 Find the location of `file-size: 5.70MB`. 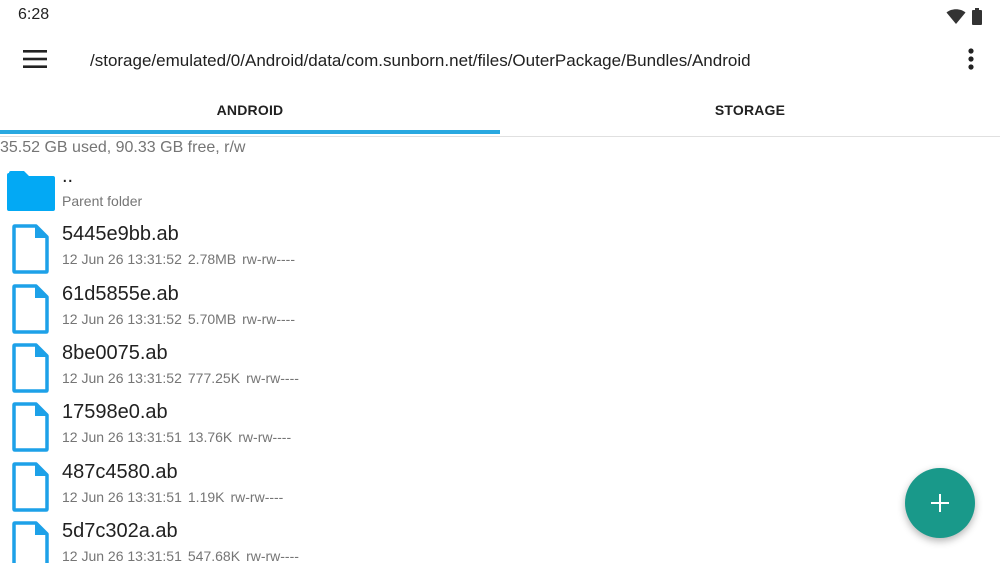

file-size: 5.70MB is located at coordinates (212, 319).